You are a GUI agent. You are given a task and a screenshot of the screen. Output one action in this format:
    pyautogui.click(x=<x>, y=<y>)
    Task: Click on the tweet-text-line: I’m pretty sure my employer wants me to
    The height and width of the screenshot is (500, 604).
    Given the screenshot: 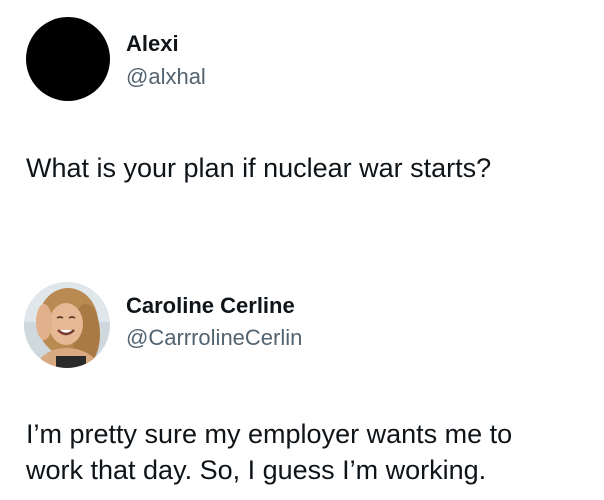 What is the action you would take?
    pyautogui.click(x=269, y=434)
    